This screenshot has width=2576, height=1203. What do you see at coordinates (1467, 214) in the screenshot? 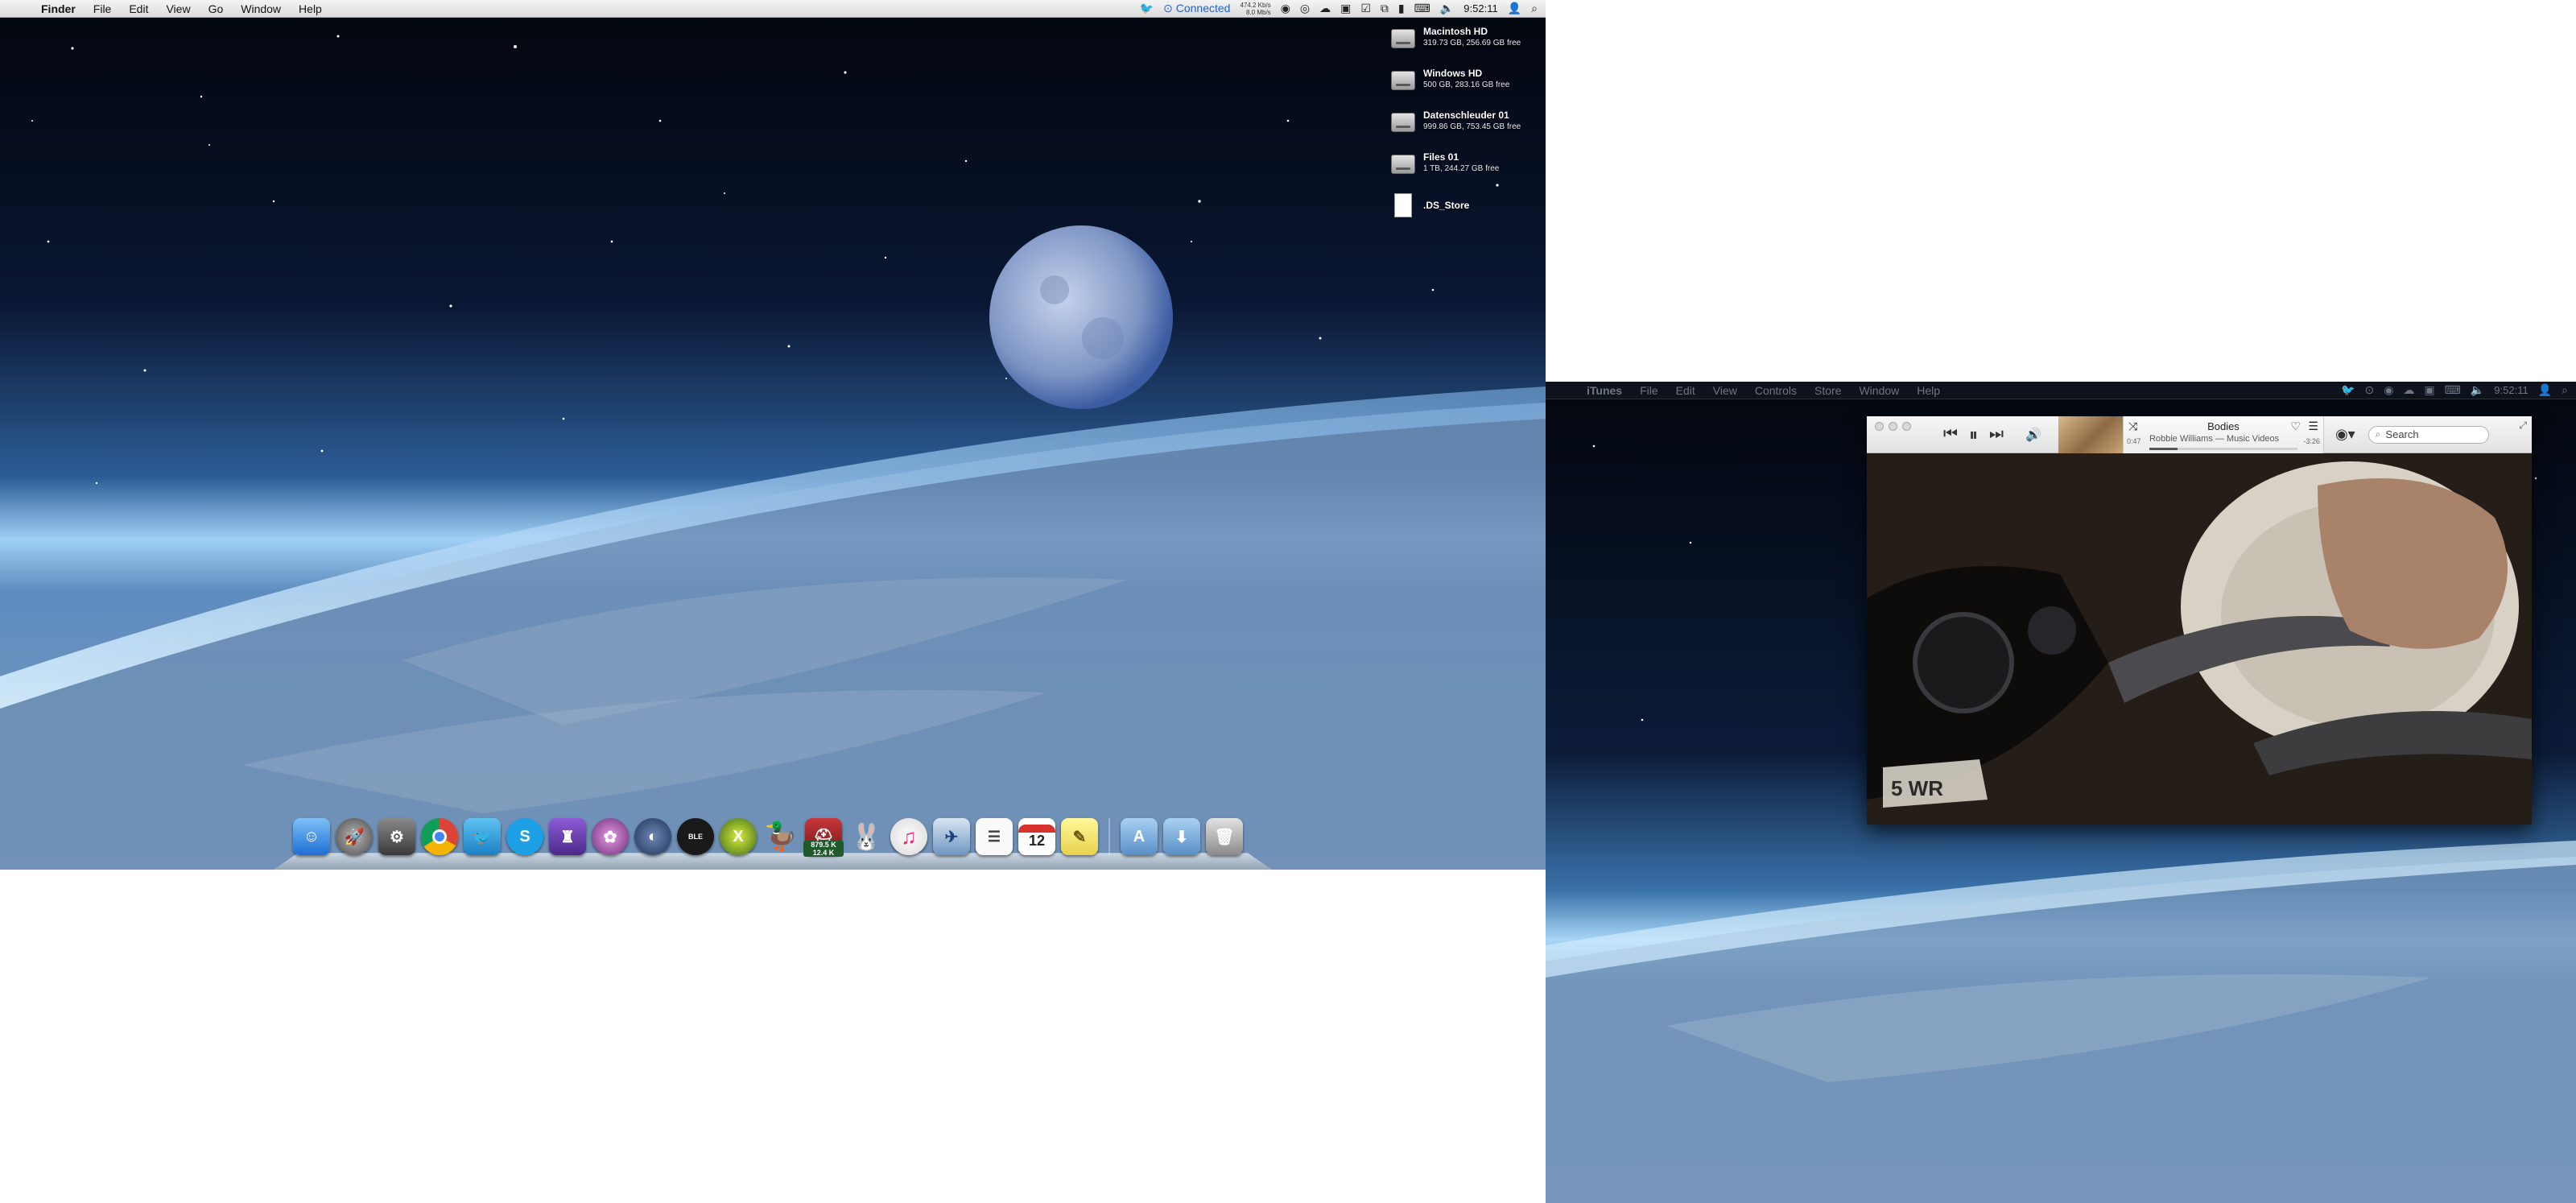
I see `file-ds-store: .DS_Store` at bounding box center [1467, 214].